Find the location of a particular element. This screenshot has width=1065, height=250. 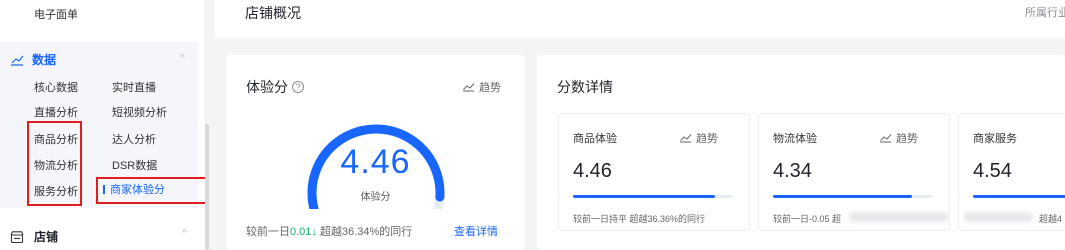

product-experience-card: 商品体验 趋势 4.46 较前一日持平 超越36.36%的同行 is located at coordinates (654, 172).